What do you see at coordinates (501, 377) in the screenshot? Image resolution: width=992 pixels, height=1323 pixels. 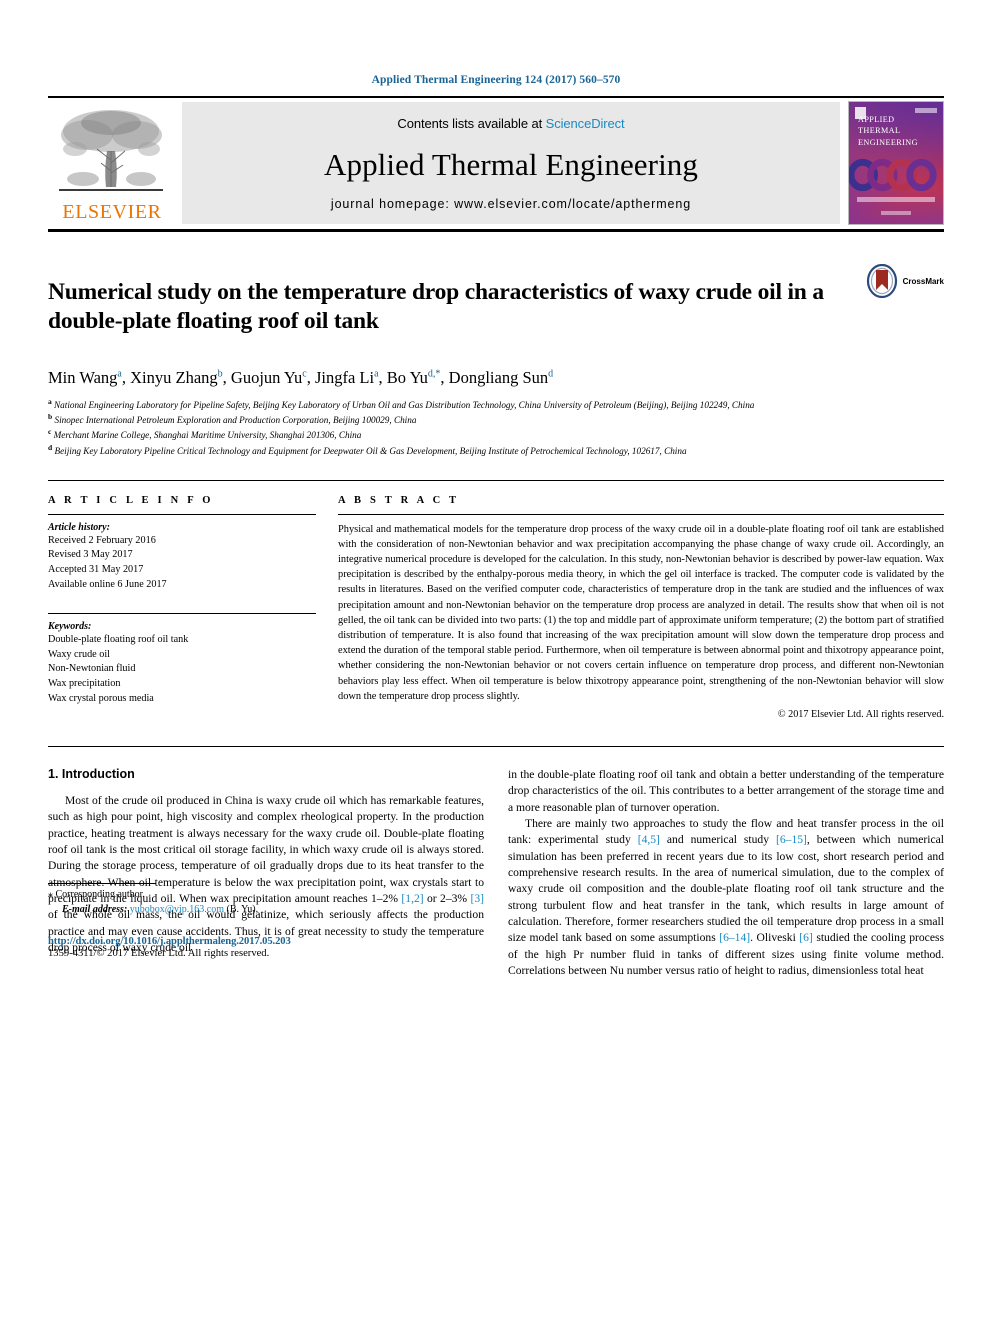 I see `author-entry: Dongliang Sund` at bounding box center [501, 377].